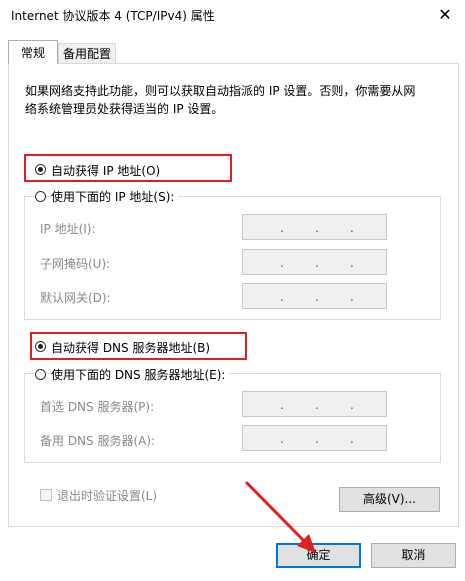 The height and width of the screenshot is (581, 465). I want to click on tab-general: 常规, so click(33, 52).